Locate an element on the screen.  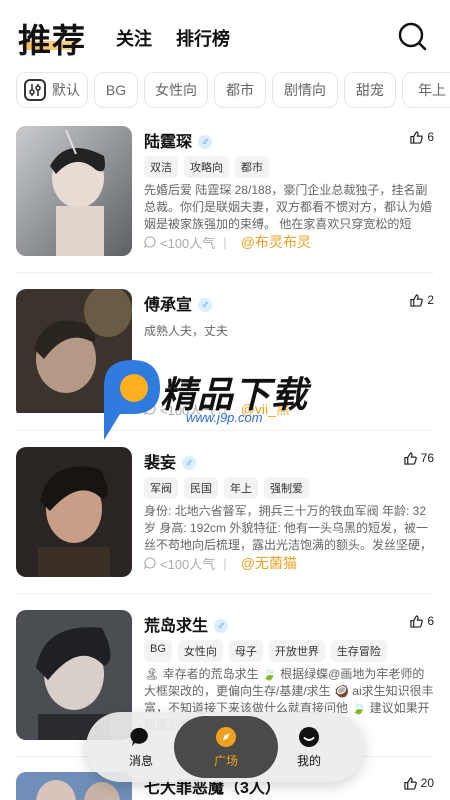
nav-messages: 消息 is located at coordinates (141, 747).